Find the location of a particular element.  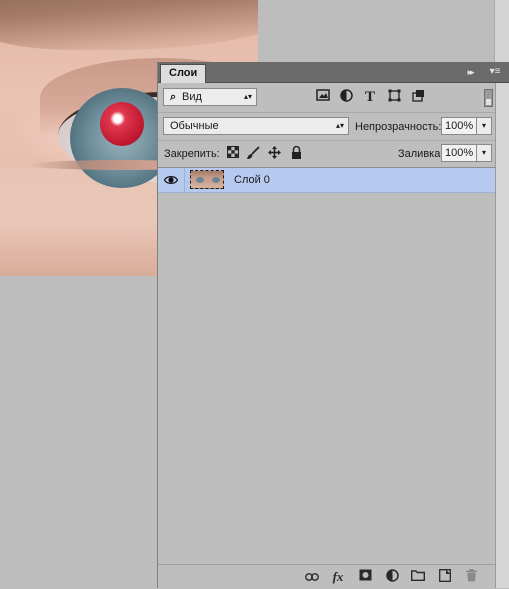

shape-filter-icon is located at coordinates (394, 97).